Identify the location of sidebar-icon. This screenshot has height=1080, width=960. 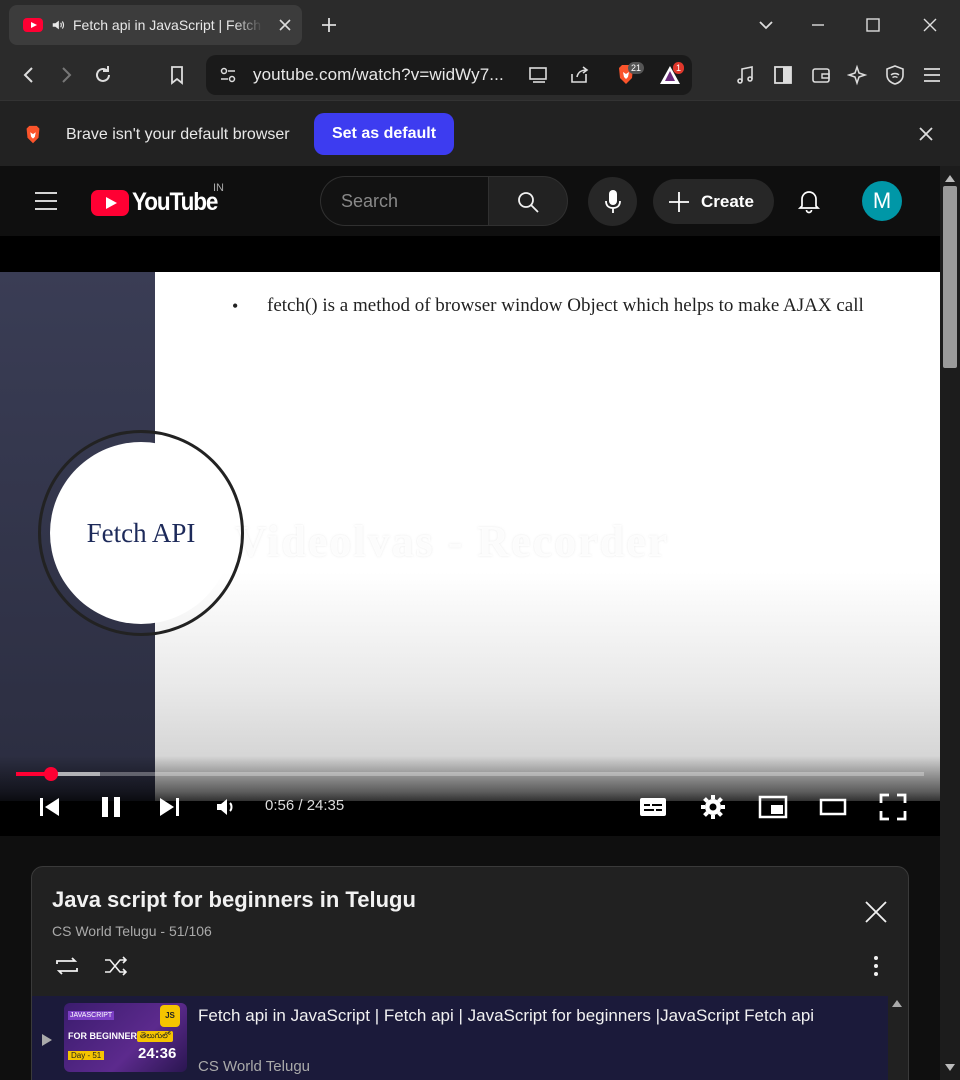
(783, 75).